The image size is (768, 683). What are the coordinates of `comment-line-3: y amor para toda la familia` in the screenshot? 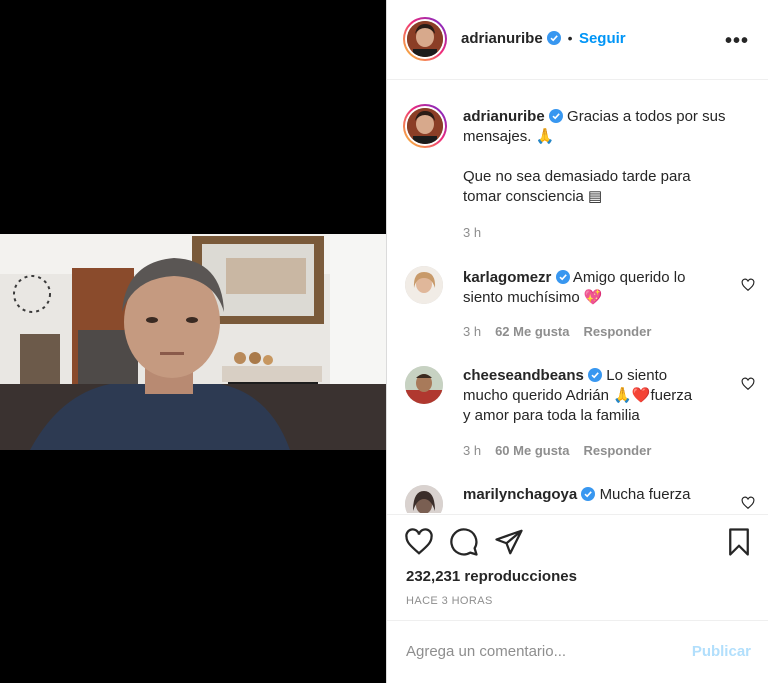 It's located at (551, 415).